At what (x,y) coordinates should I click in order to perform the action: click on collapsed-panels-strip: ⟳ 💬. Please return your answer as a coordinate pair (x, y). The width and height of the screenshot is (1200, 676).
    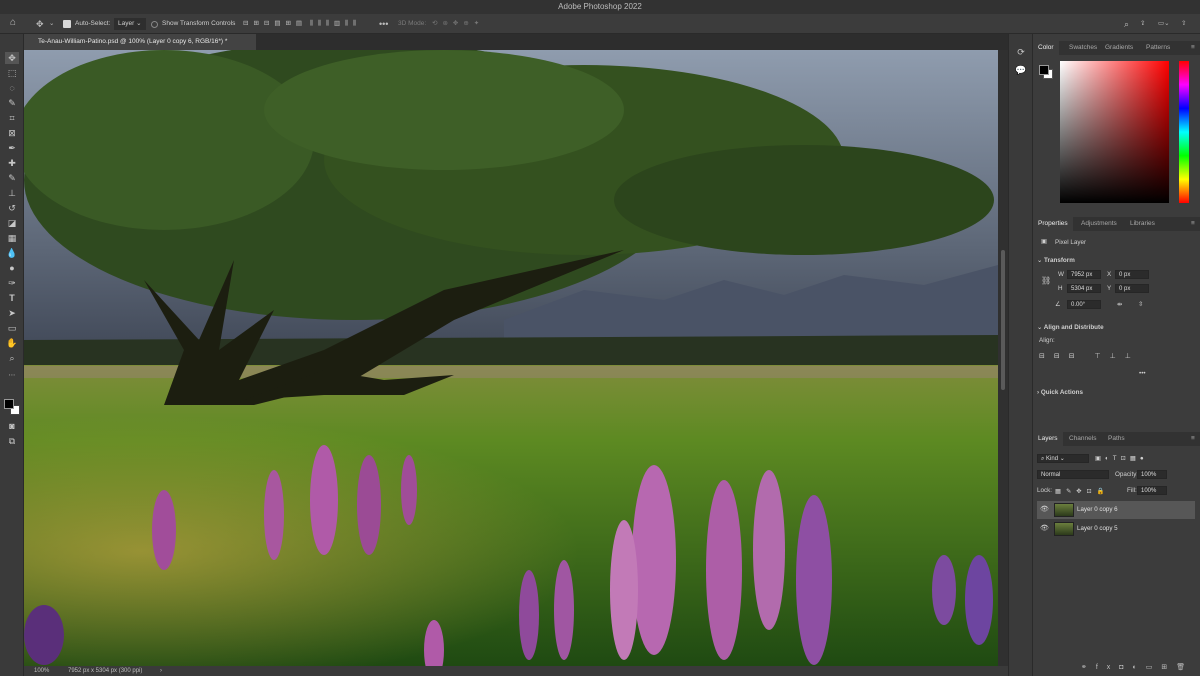
    Looking at the image, I should click on (1020, 355).